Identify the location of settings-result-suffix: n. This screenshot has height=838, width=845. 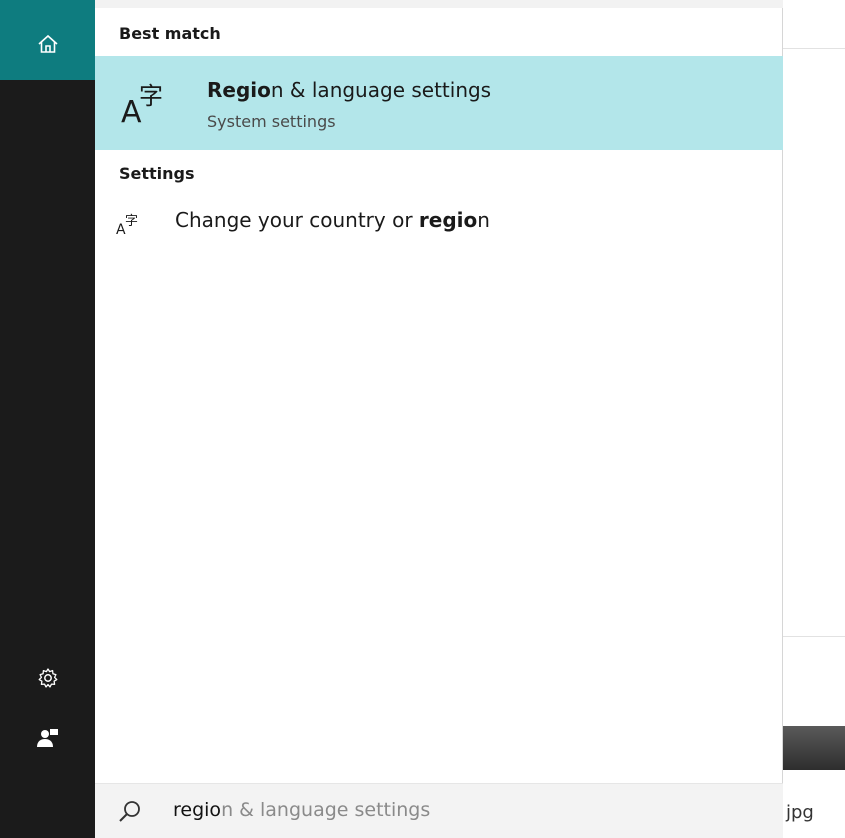
(483, 220).